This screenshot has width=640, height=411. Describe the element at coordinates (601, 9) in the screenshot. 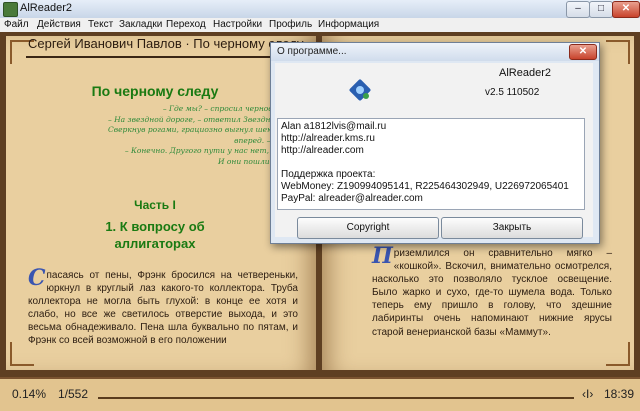

I see `maximize-button: □` at that location.